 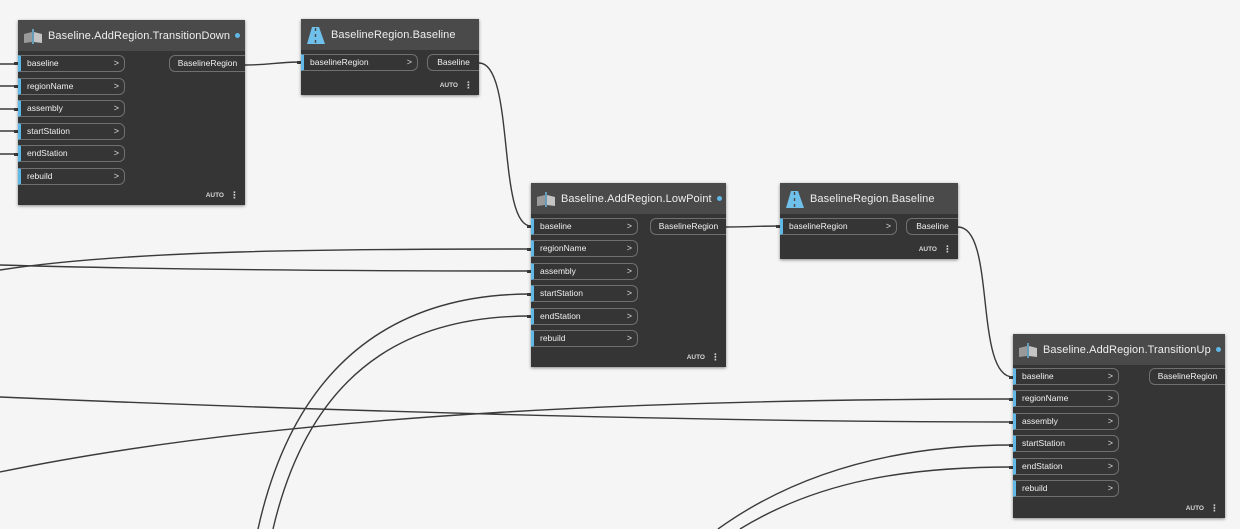 I want to click on node-header: Baseline.AddRegion.TransitionDown, so click(x=131, y=35).